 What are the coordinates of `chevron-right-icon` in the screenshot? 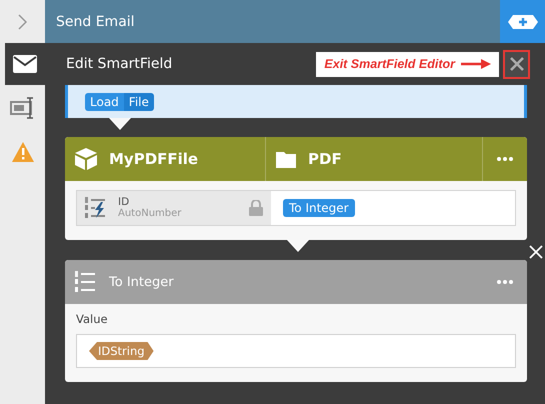 It's located at (22, 22).